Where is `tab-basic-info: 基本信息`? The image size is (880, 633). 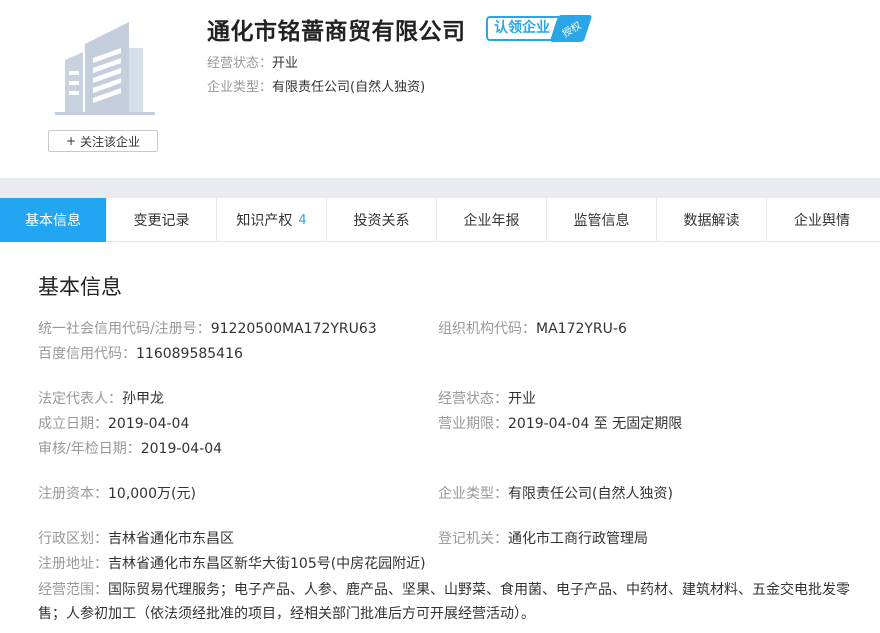
tab-basic-info: 基本信息 is located at coordinates (53, 220).